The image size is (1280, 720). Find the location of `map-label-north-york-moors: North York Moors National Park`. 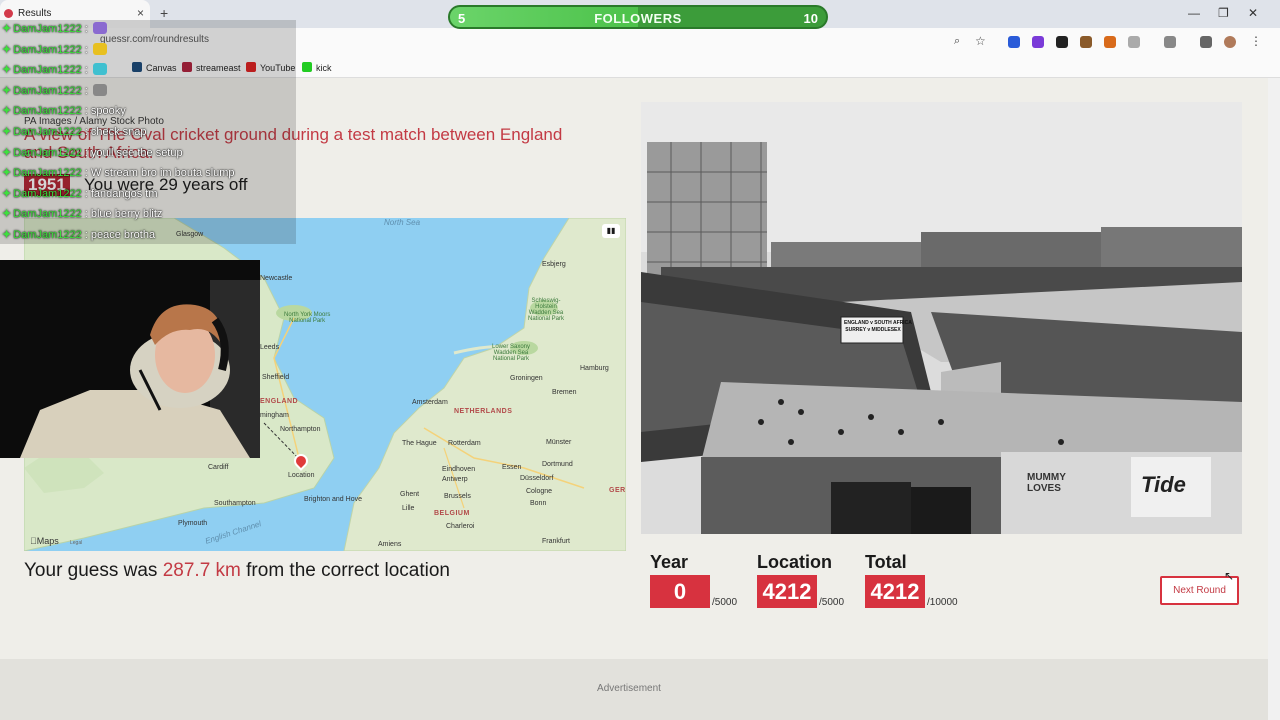

map-label-north-york-moors: North York Moors National Park is located at coordinates (307, 318).